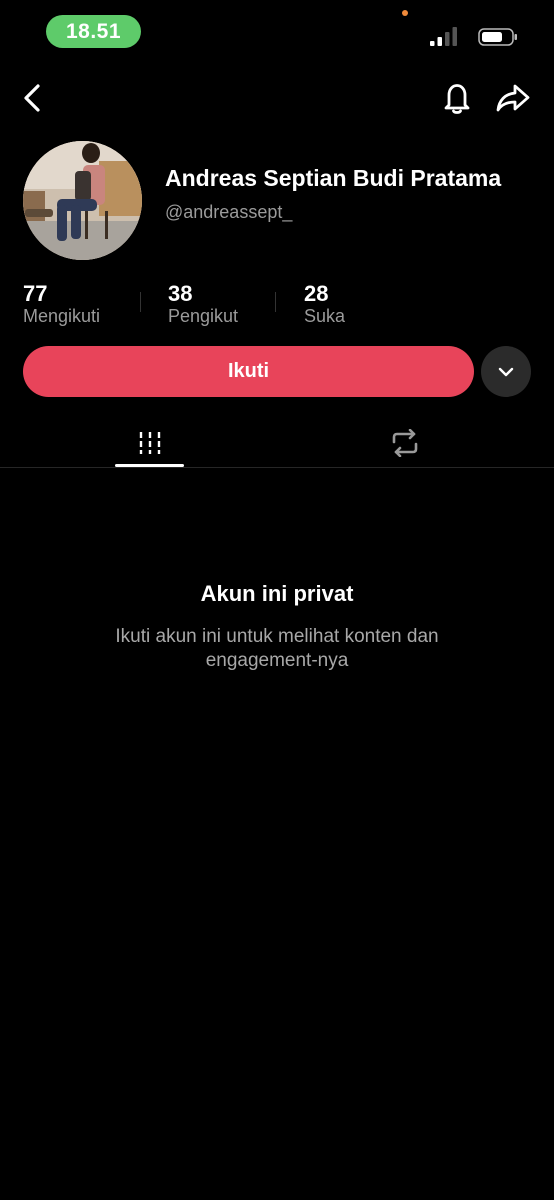  I want to click on followers-label: Pengikut, so click(203, 316).